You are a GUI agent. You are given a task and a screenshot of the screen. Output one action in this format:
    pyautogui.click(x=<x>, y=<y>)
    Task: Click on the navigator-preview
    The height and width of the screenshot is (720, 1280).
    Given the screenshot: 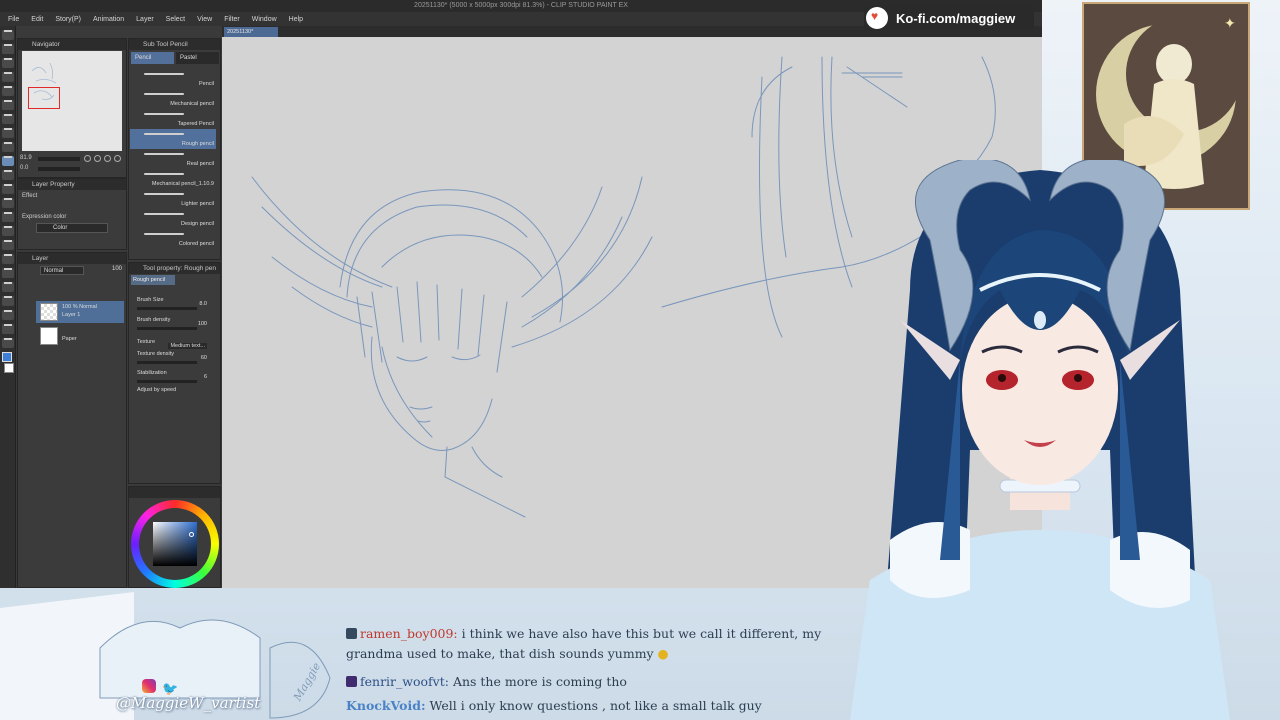 What is the action you would take?
    pyautogui.click(x=72, y=101)
    